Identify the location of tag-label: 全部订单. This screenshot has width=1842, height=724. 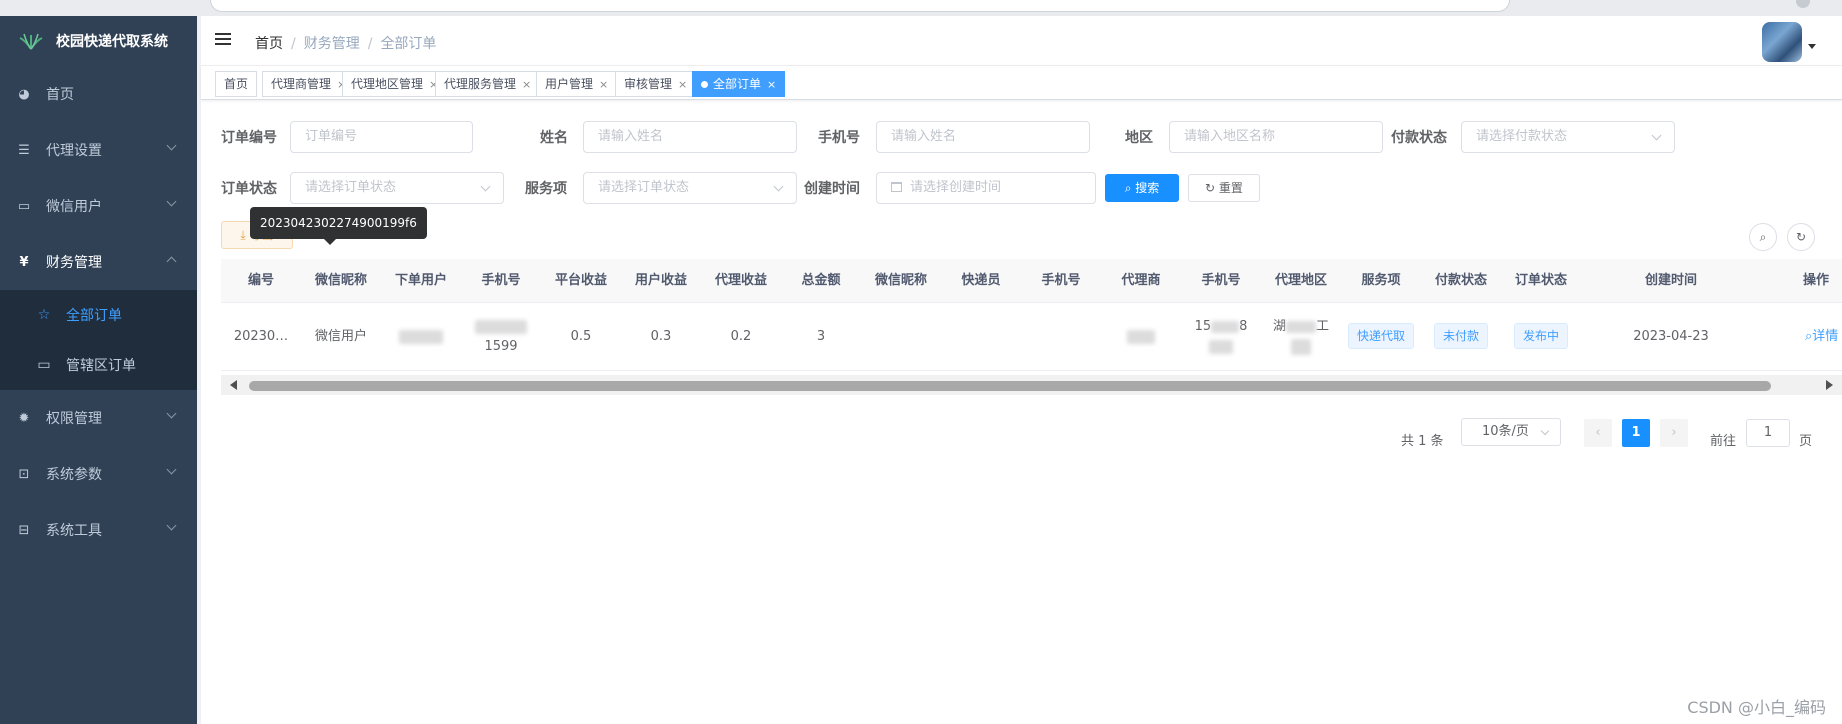
(737, 84).